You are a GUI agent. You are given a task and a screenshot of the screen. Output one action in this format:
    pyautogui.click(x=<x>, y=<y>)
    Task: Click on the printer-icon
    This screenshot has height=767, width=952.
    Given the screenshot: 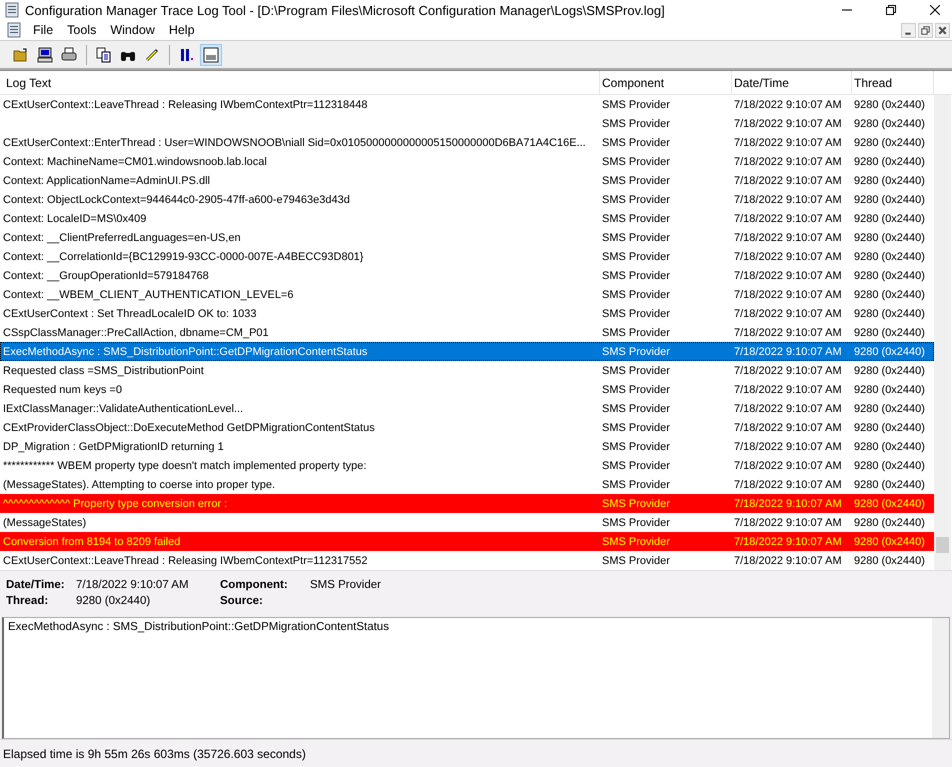 What is the action you would take?
    pyautogui.click(x=69, y=54)
    